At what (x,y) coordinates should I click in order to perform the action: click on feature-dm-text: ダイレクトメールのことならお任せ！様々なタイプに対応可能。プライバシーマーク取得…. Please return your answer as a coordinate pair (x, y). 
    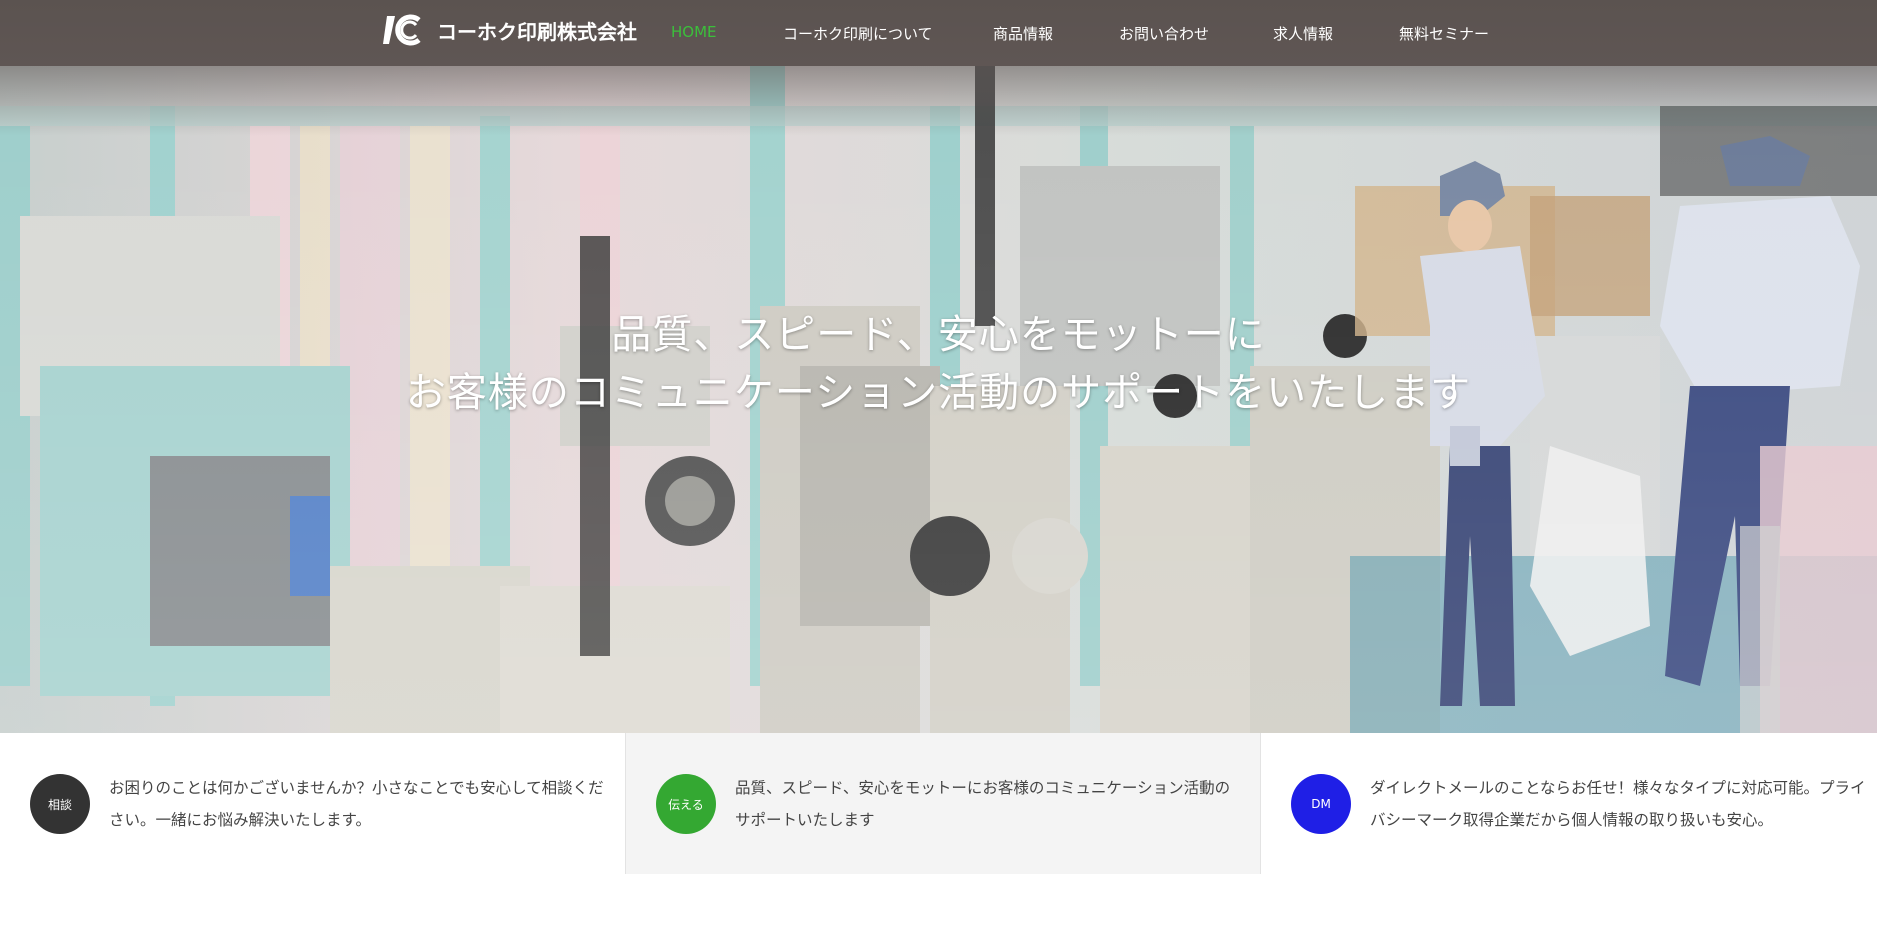
    Looking at the image, I should click on (1618, 804).